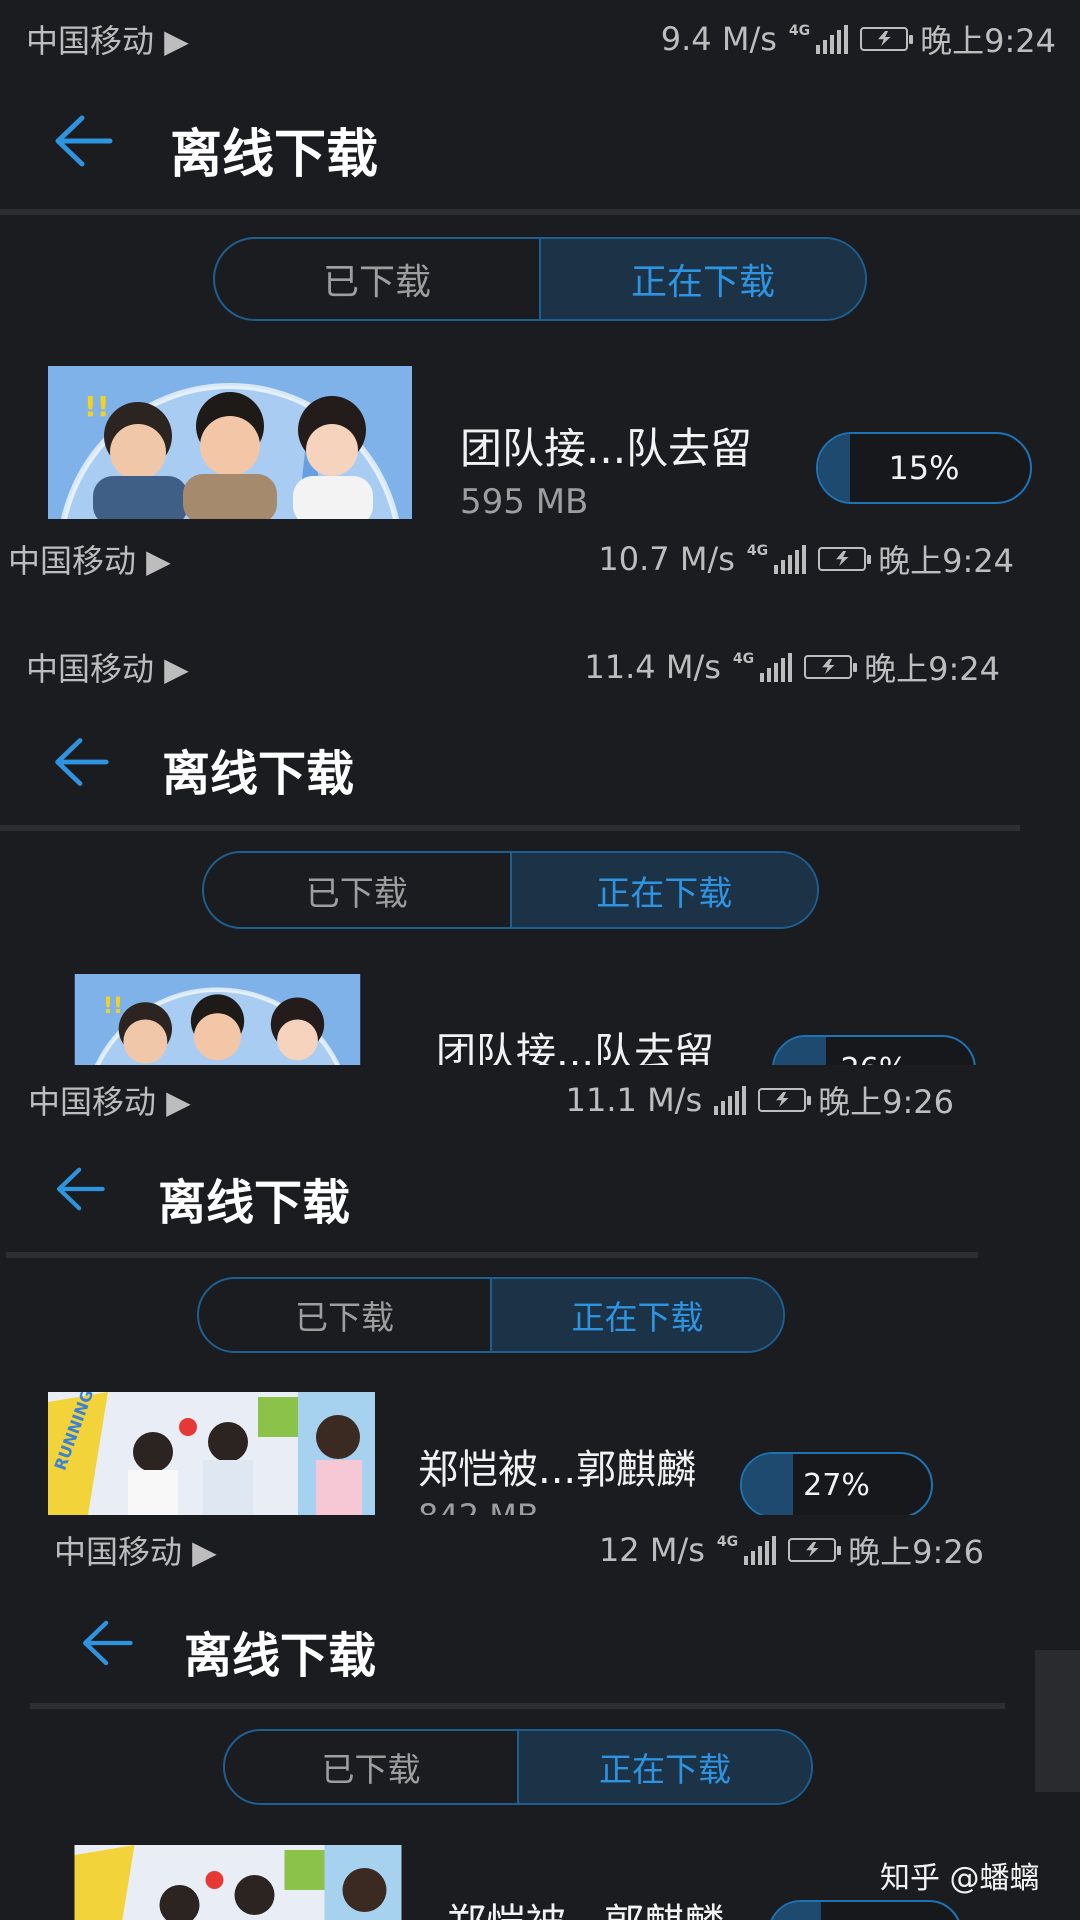  I want to click on status-bar: 中国移动 ▶ 10.7 M/s 4G 晚上9:24, so click(540, 558).